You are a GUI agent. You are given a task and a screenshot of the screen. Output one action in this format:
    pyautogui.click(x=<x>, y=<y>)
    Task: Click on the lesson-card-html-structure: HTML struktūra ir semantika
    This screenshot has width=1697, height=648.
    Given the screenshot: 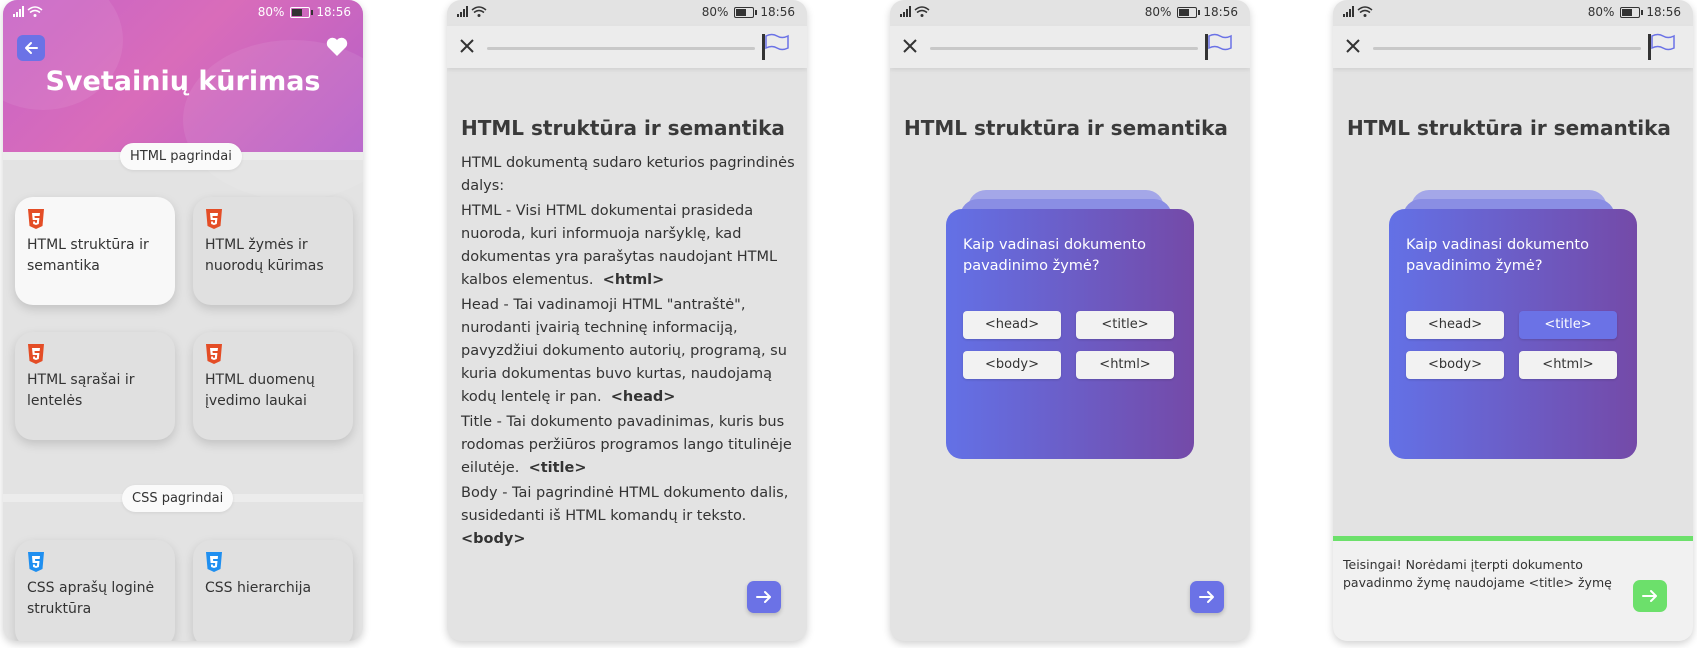 What is the action you would take?
    pyautogui.click(x=95, y=251)
    